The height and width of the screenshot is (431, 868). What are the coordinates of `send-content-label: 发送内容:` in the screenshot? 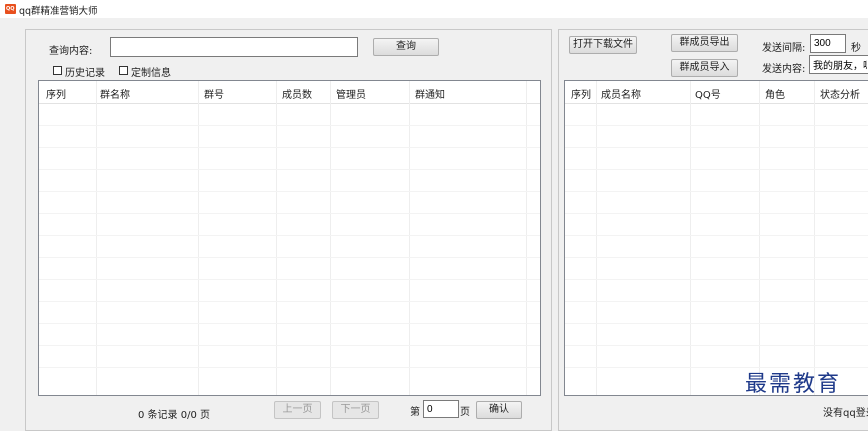 It's located at (784, 69).